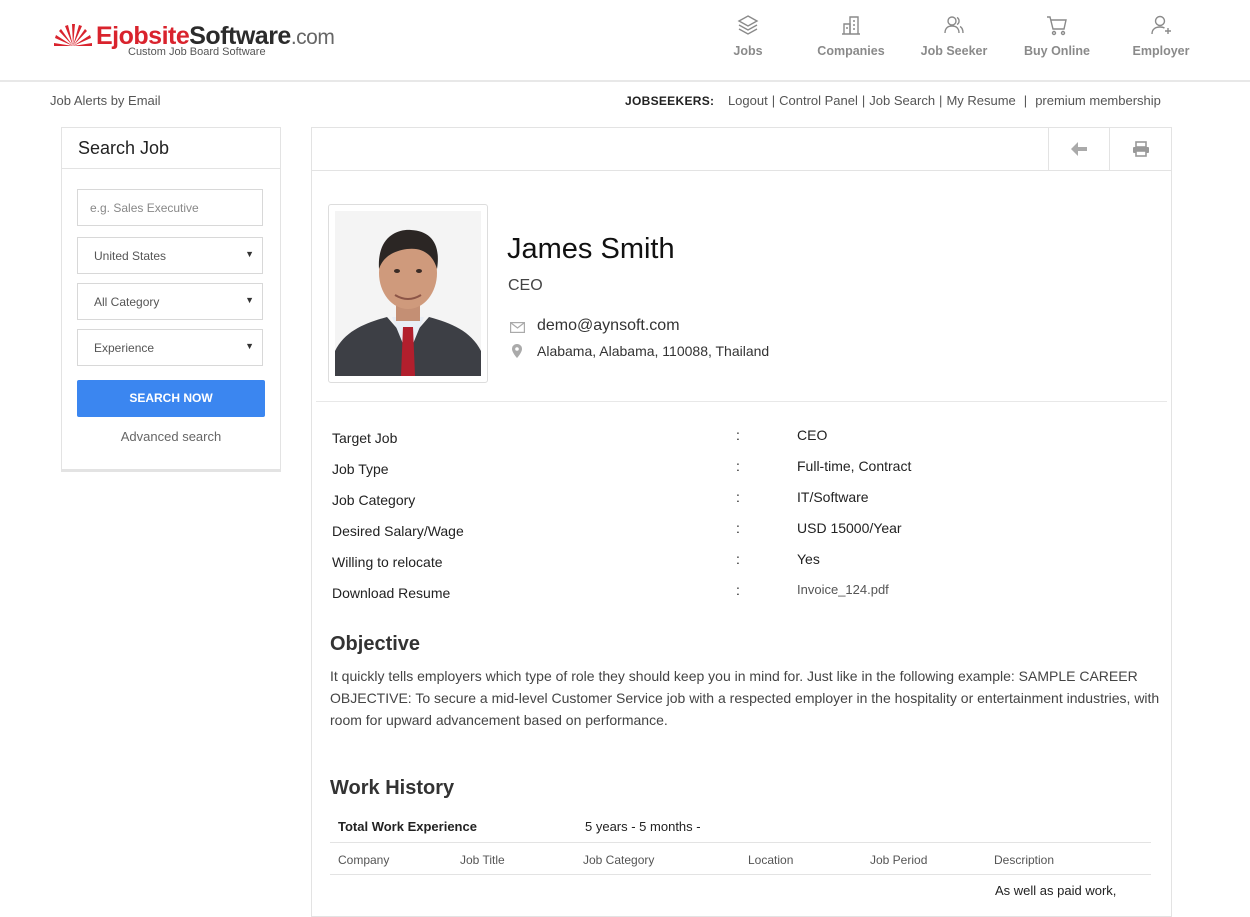 This screenshot has width=1250, height=917. I want to click on arrow-left-icon, so click(1079, 149).